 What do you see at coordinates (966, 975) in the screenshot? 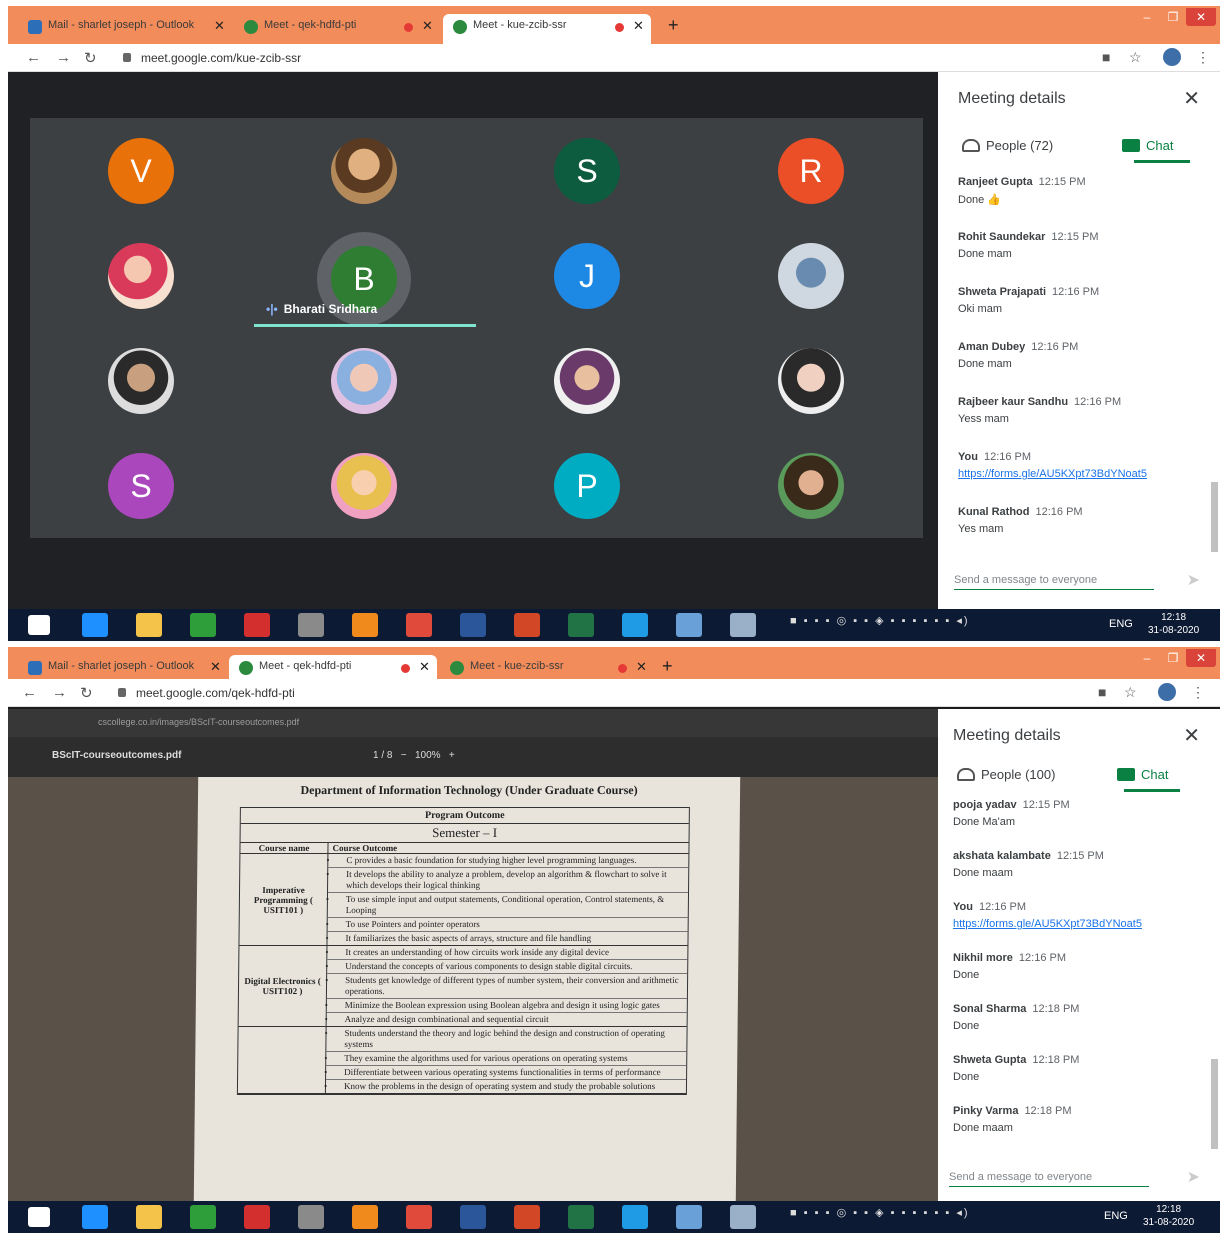
I see `chat-text: Done` at bounding box center [966, 975].